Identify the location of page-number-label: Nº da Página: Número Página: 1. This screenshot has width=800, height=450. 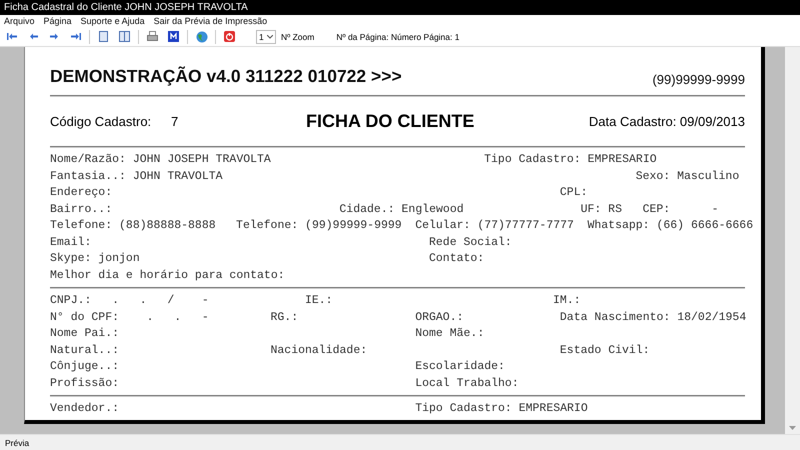
(398, 37).